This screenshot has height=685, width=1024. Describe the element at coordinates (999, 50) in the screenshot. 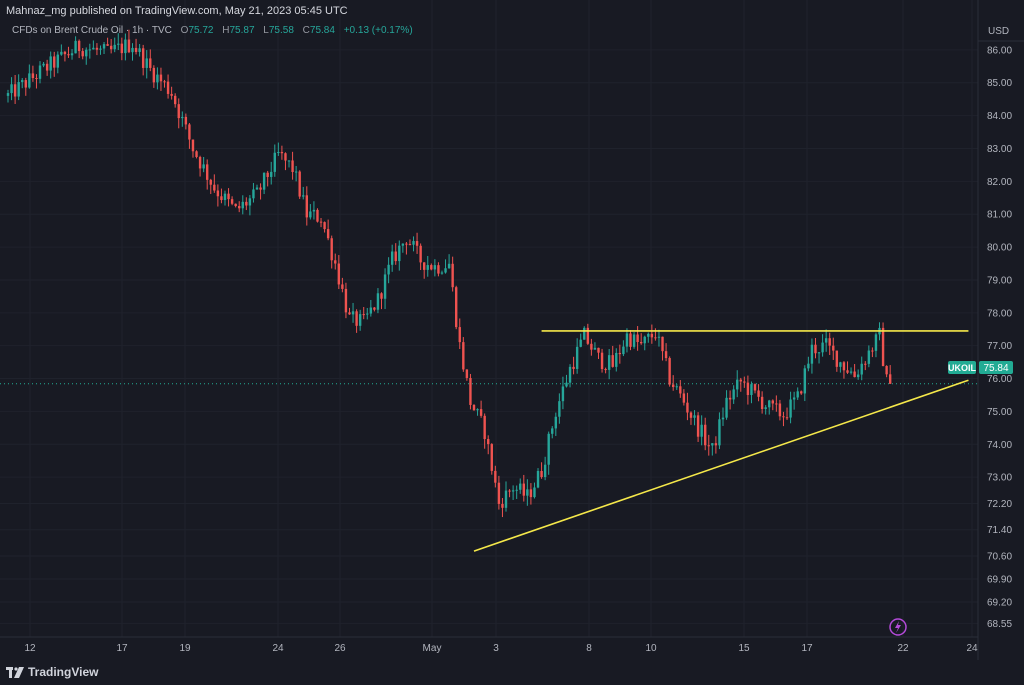

I see `price-tick-label: 86.00` at that location.